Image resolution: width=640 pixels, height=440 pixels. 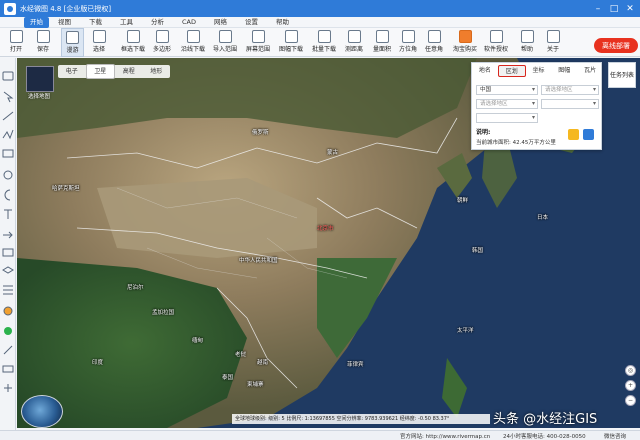 What do you see at coordinates (564, 71) in the screenshot?
I see `tab-sheet: 图幅` at bounding box center [564, 71].